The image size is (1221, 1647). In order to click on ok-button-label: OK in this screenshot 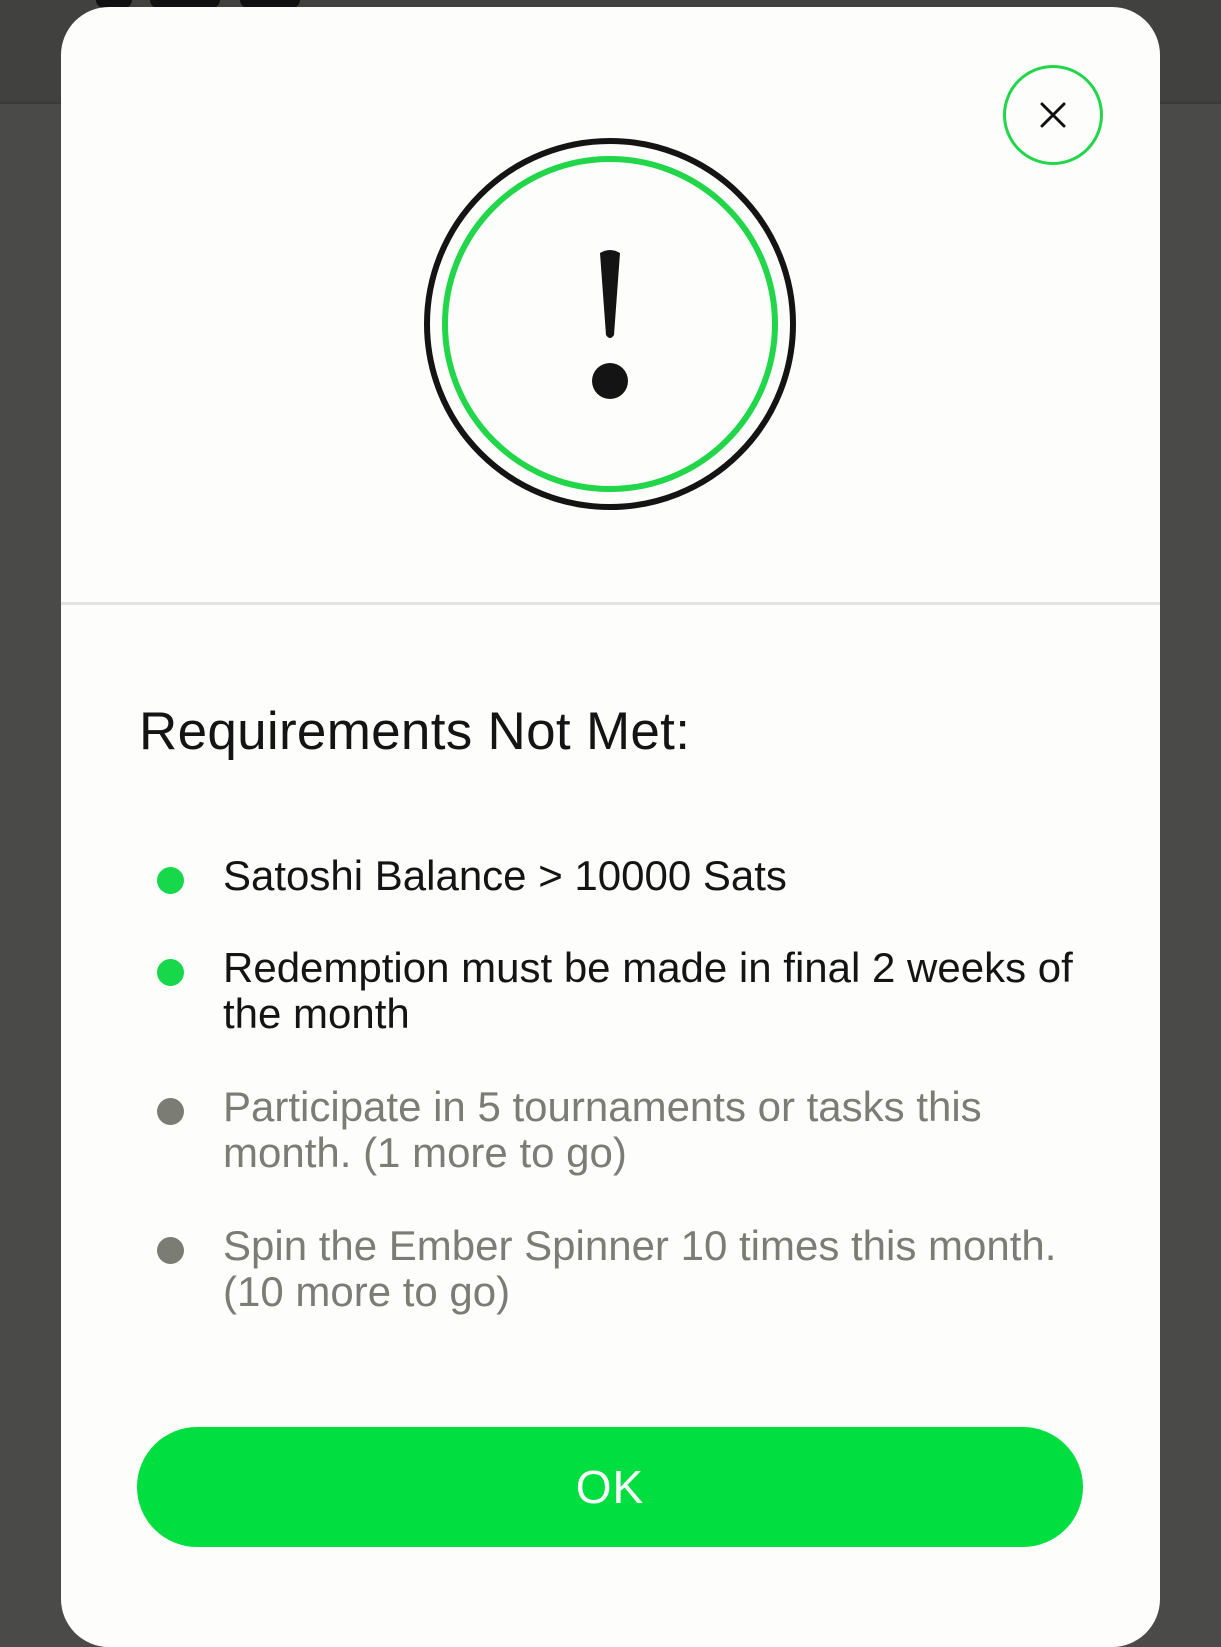, I will do `click(610, 1487)`.